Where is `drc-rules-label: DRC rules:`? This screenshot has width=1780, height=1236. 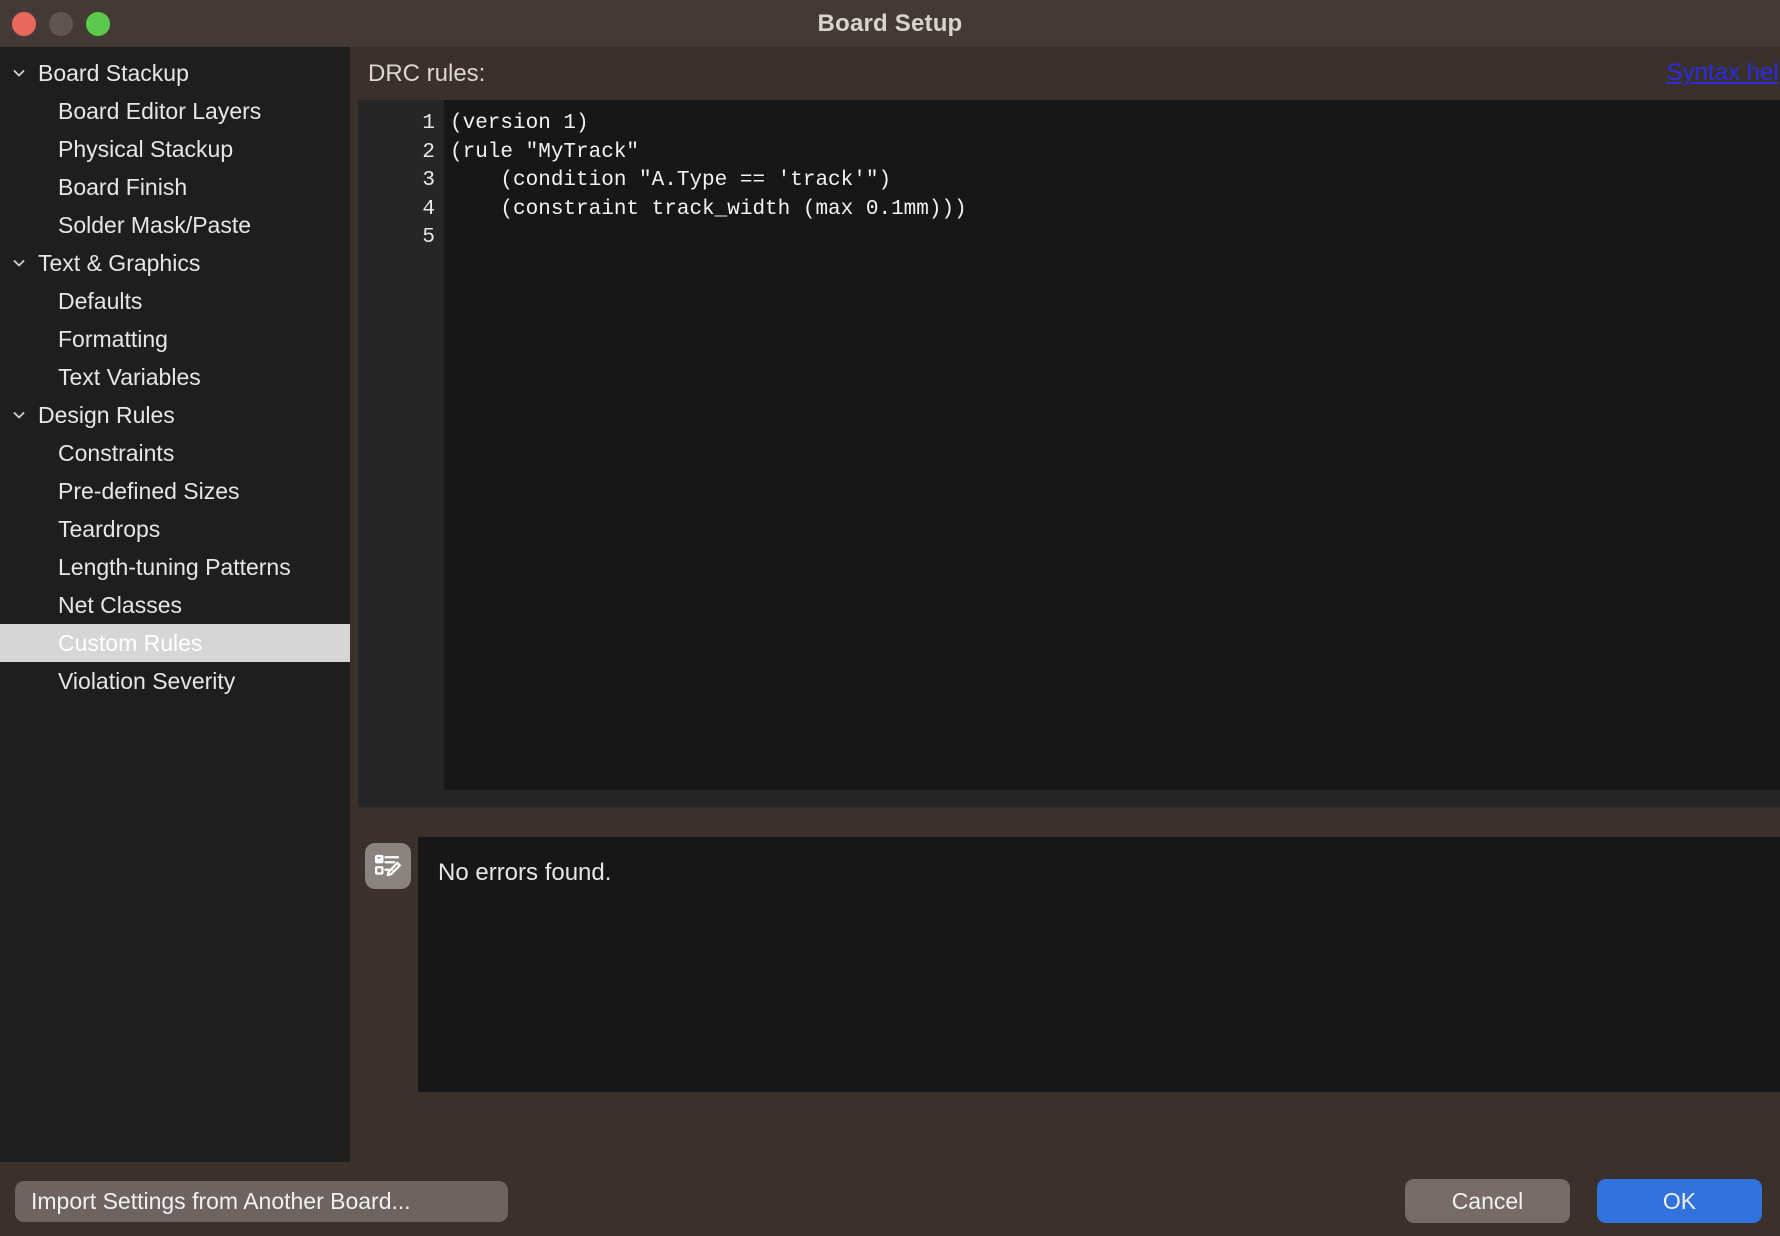 drc-rules-label: DRC rules: is located at coordinates (427, 73).